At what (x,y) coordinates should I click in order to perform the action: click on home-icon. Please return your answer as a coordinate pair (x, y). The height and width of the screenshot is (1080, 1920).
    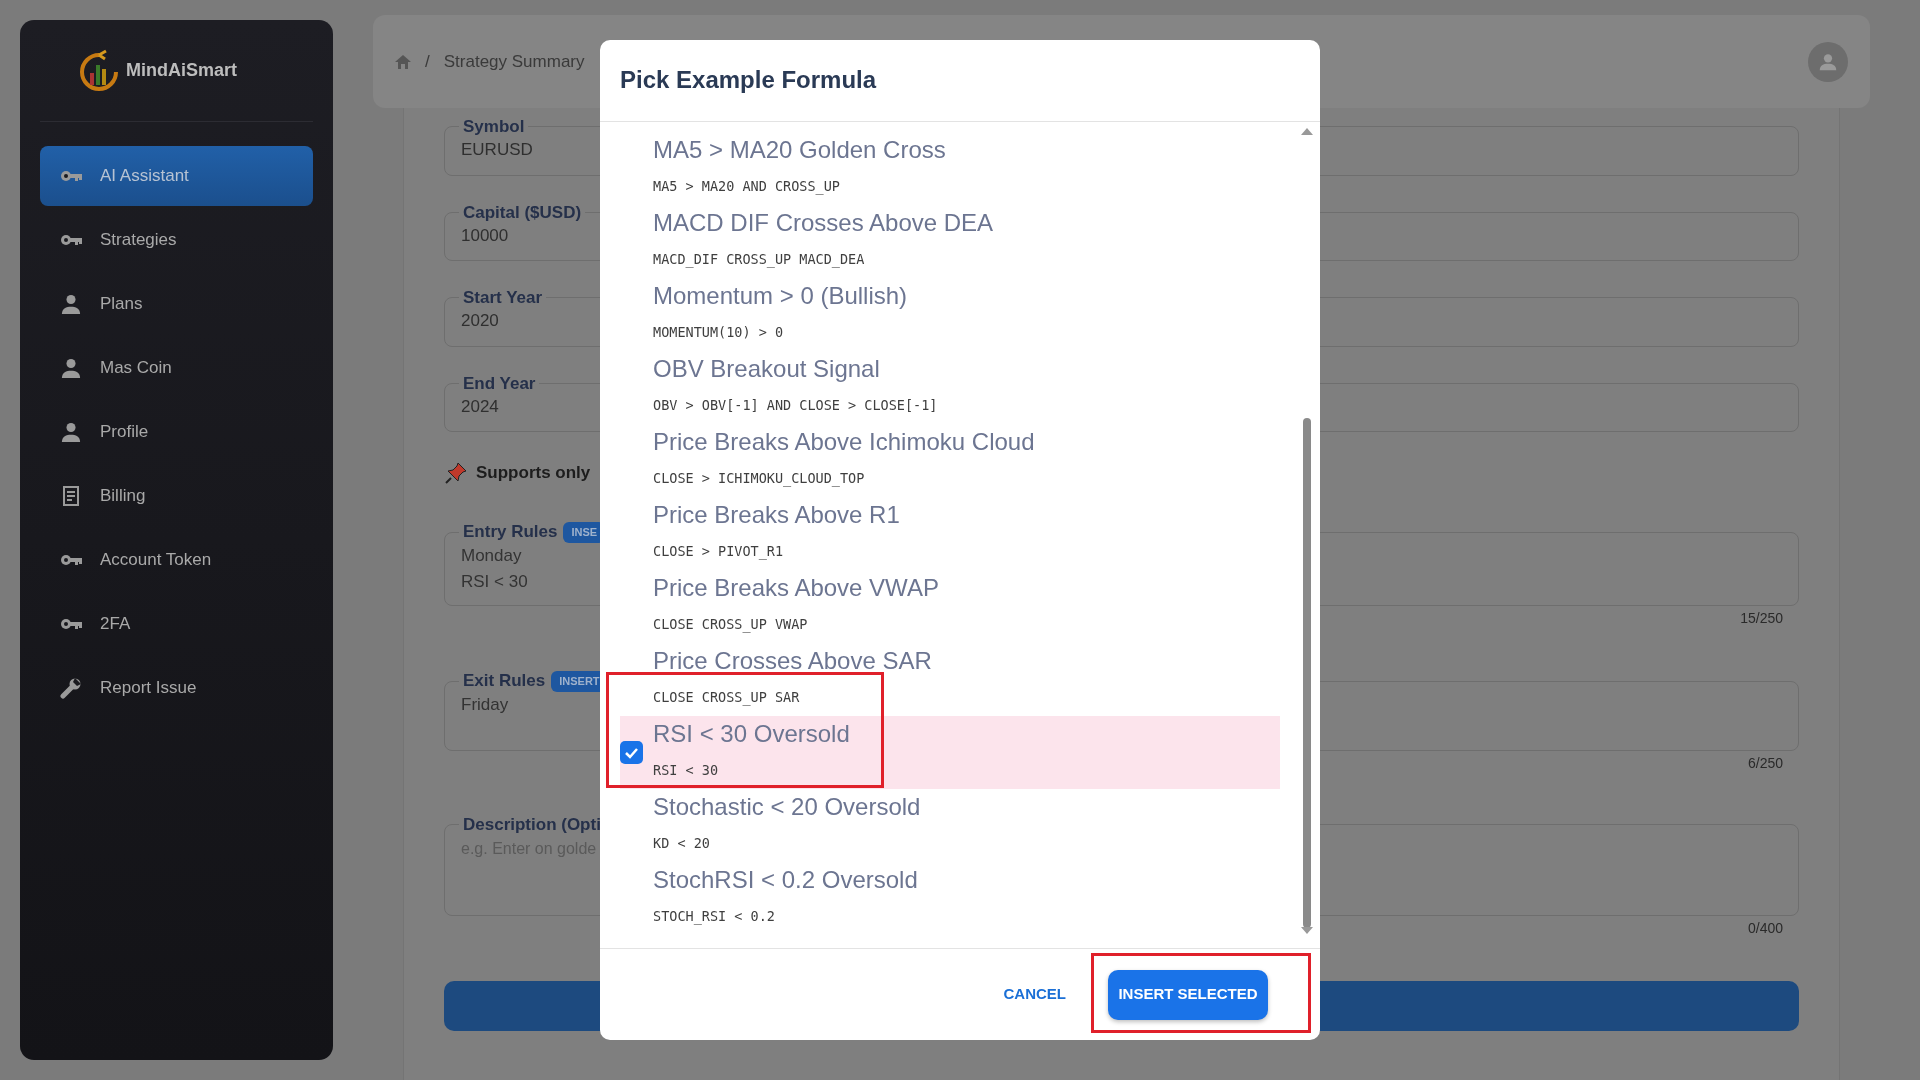
    Looking at the image, I should click on (403, 62).